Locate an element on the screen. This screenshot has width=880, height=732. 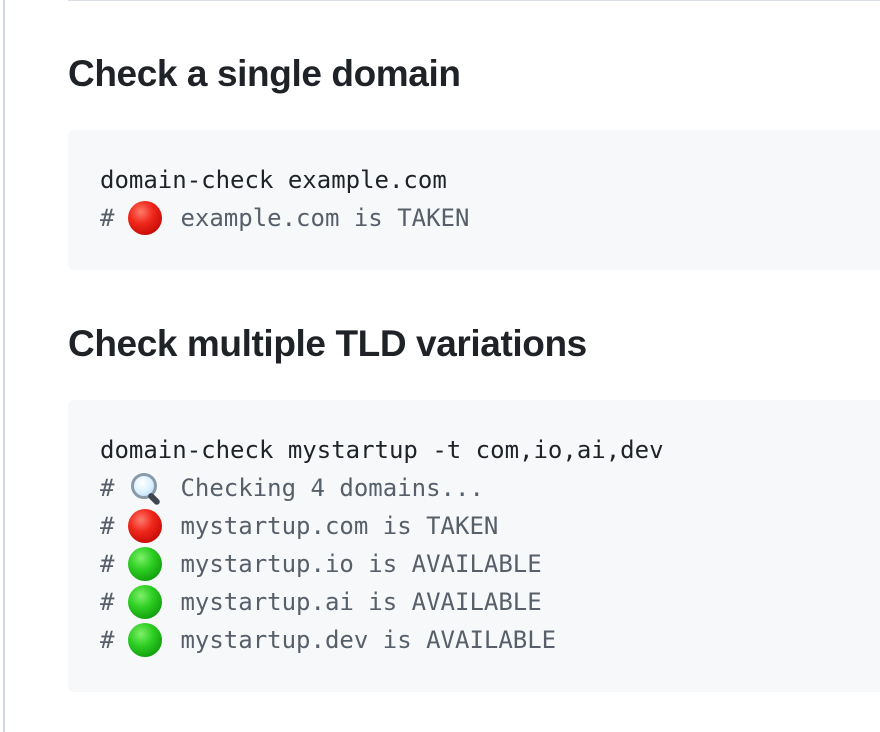
command-text: domain-check mystartup -t com,io,ai,dev is located at coordinates (382, 450).